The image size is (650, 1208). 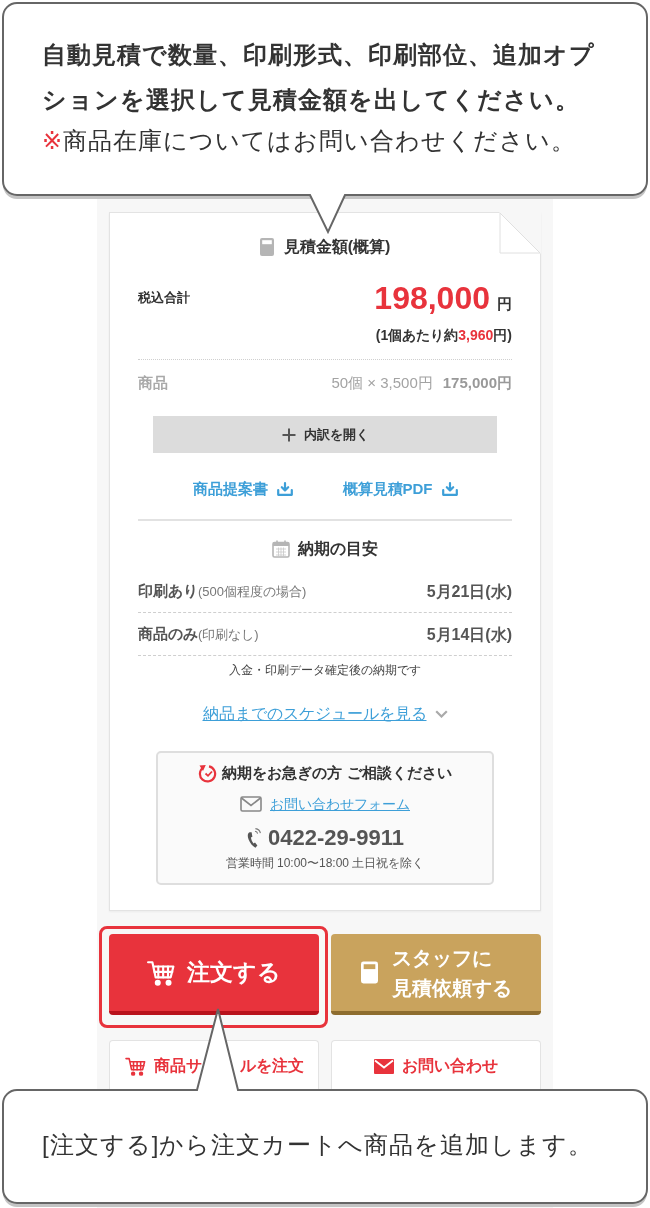 I want to click on callout-note: ※商品在庫についてはお問い合わせください。, so click(x=309, y=141).